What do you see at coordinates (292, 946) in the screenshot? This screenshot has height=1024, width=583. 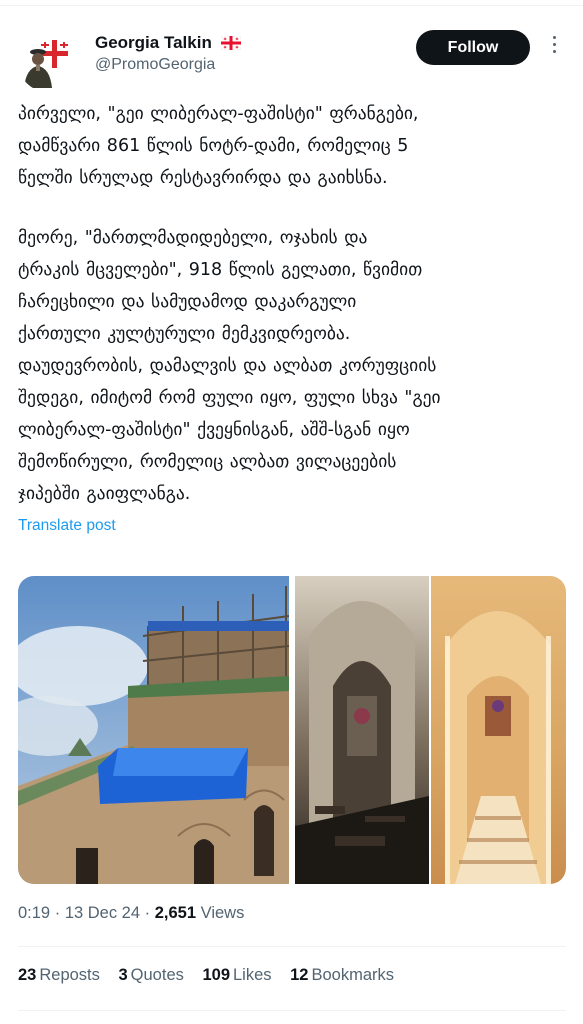 I see `stats-top-divider` at bounding box center [292, 946].